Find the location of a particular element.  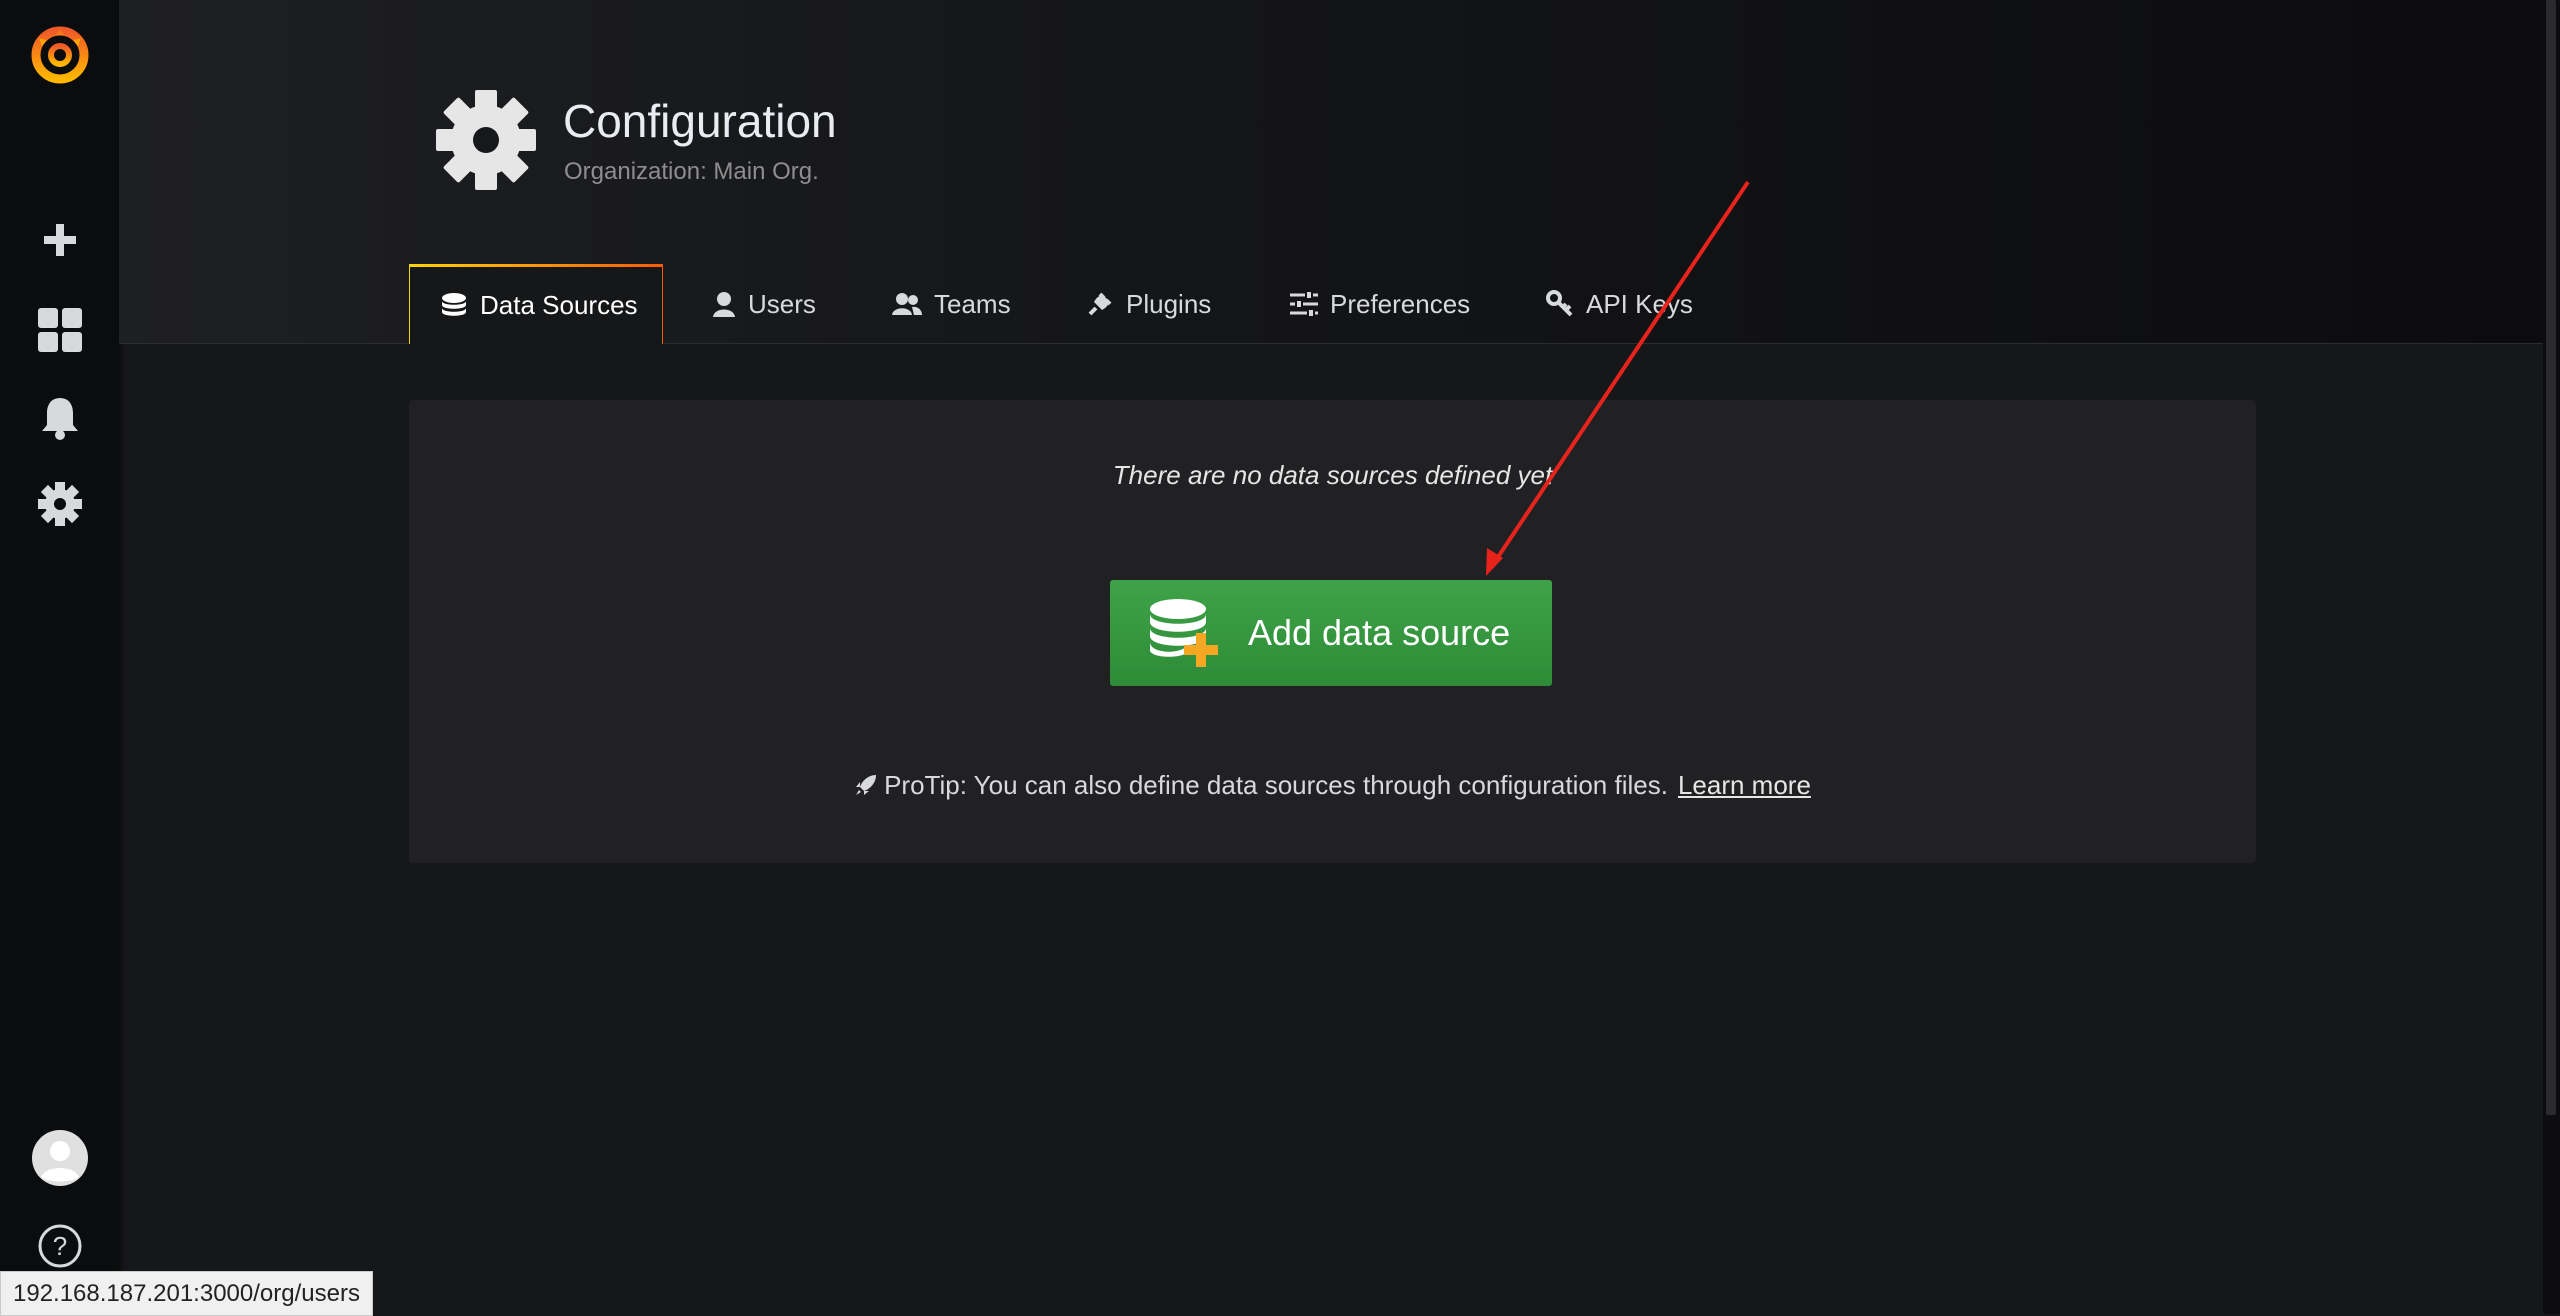

help-icon: ? is located at coordinates (59, 1246).